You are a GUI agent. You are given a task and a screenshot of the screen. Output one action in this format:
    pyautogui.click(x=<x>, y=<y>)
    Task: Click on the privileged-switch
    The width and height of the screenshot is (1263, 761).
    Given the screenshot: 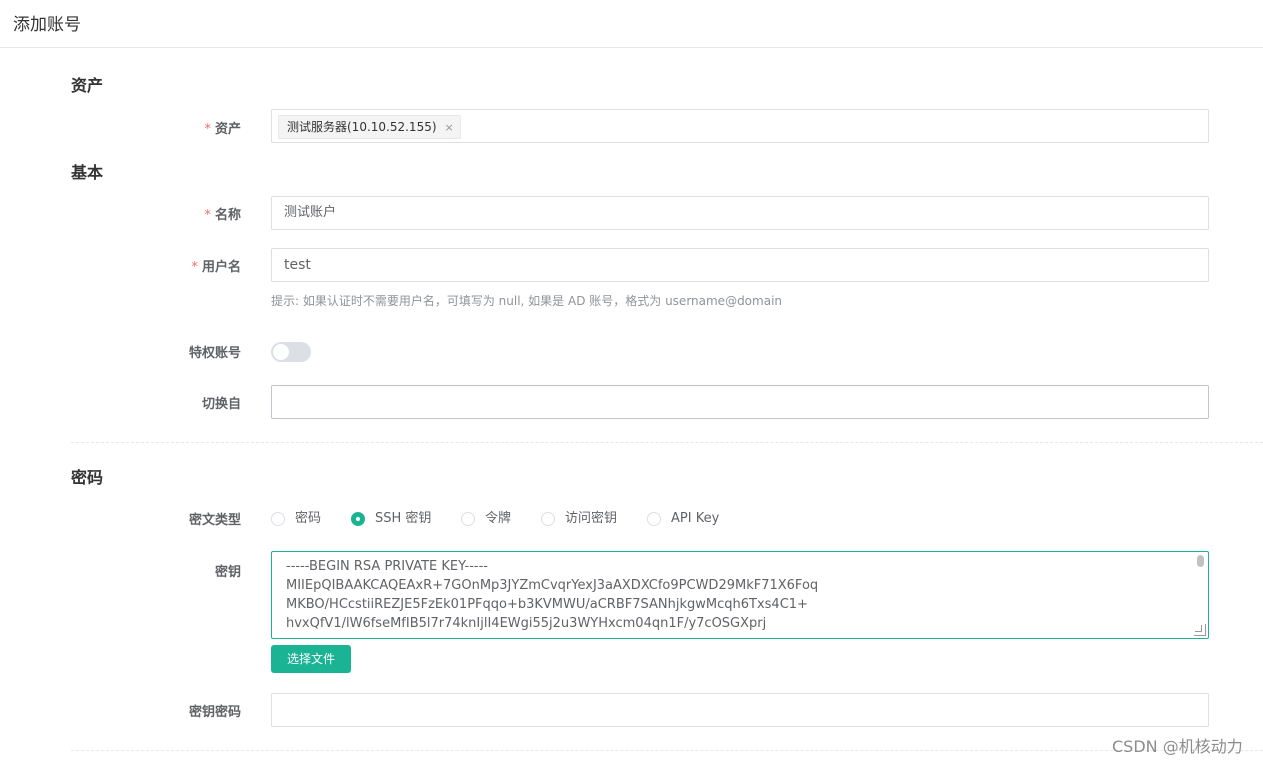 What is the action you would take?
    pyautogui.click(x=291, y=352)
    